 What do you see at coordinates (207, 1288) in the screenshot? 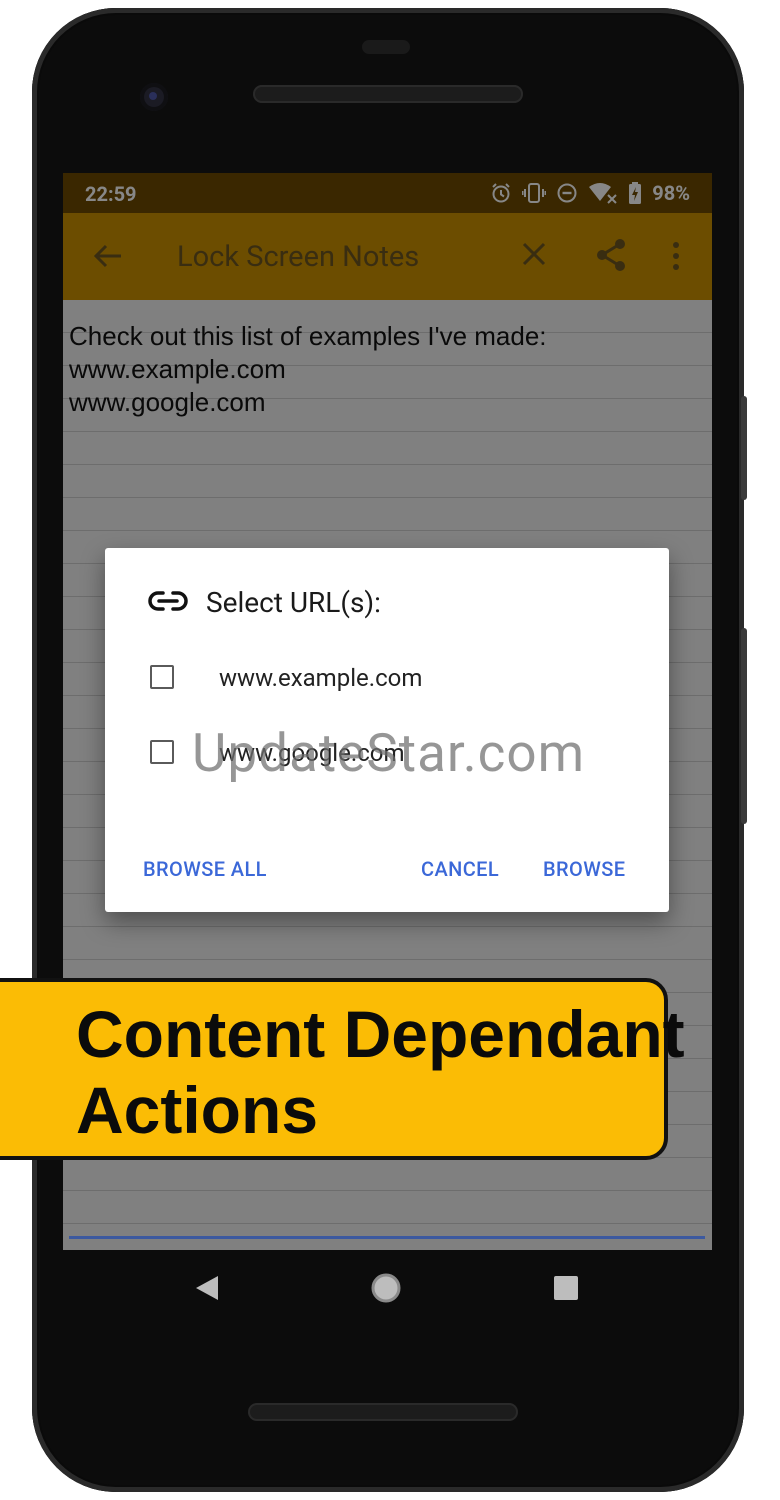
I see `nav-back-icon` at bounding box center [207, 1288].